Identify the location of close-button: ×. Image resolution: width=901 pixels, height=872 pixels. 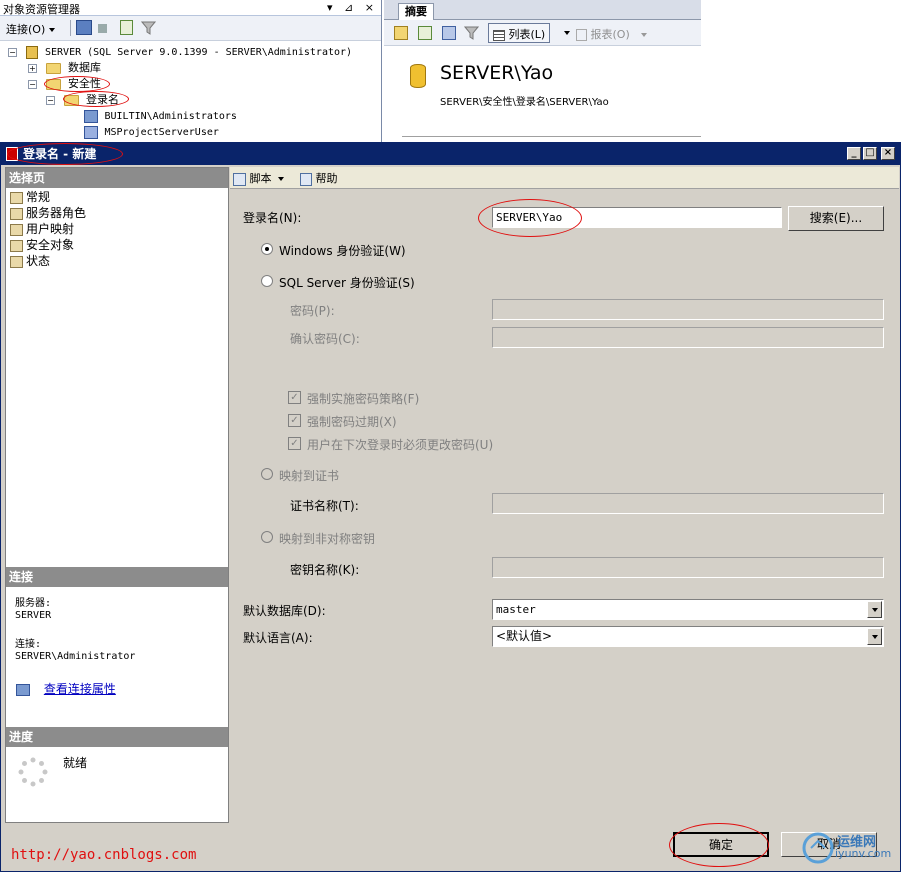
(888, 153).